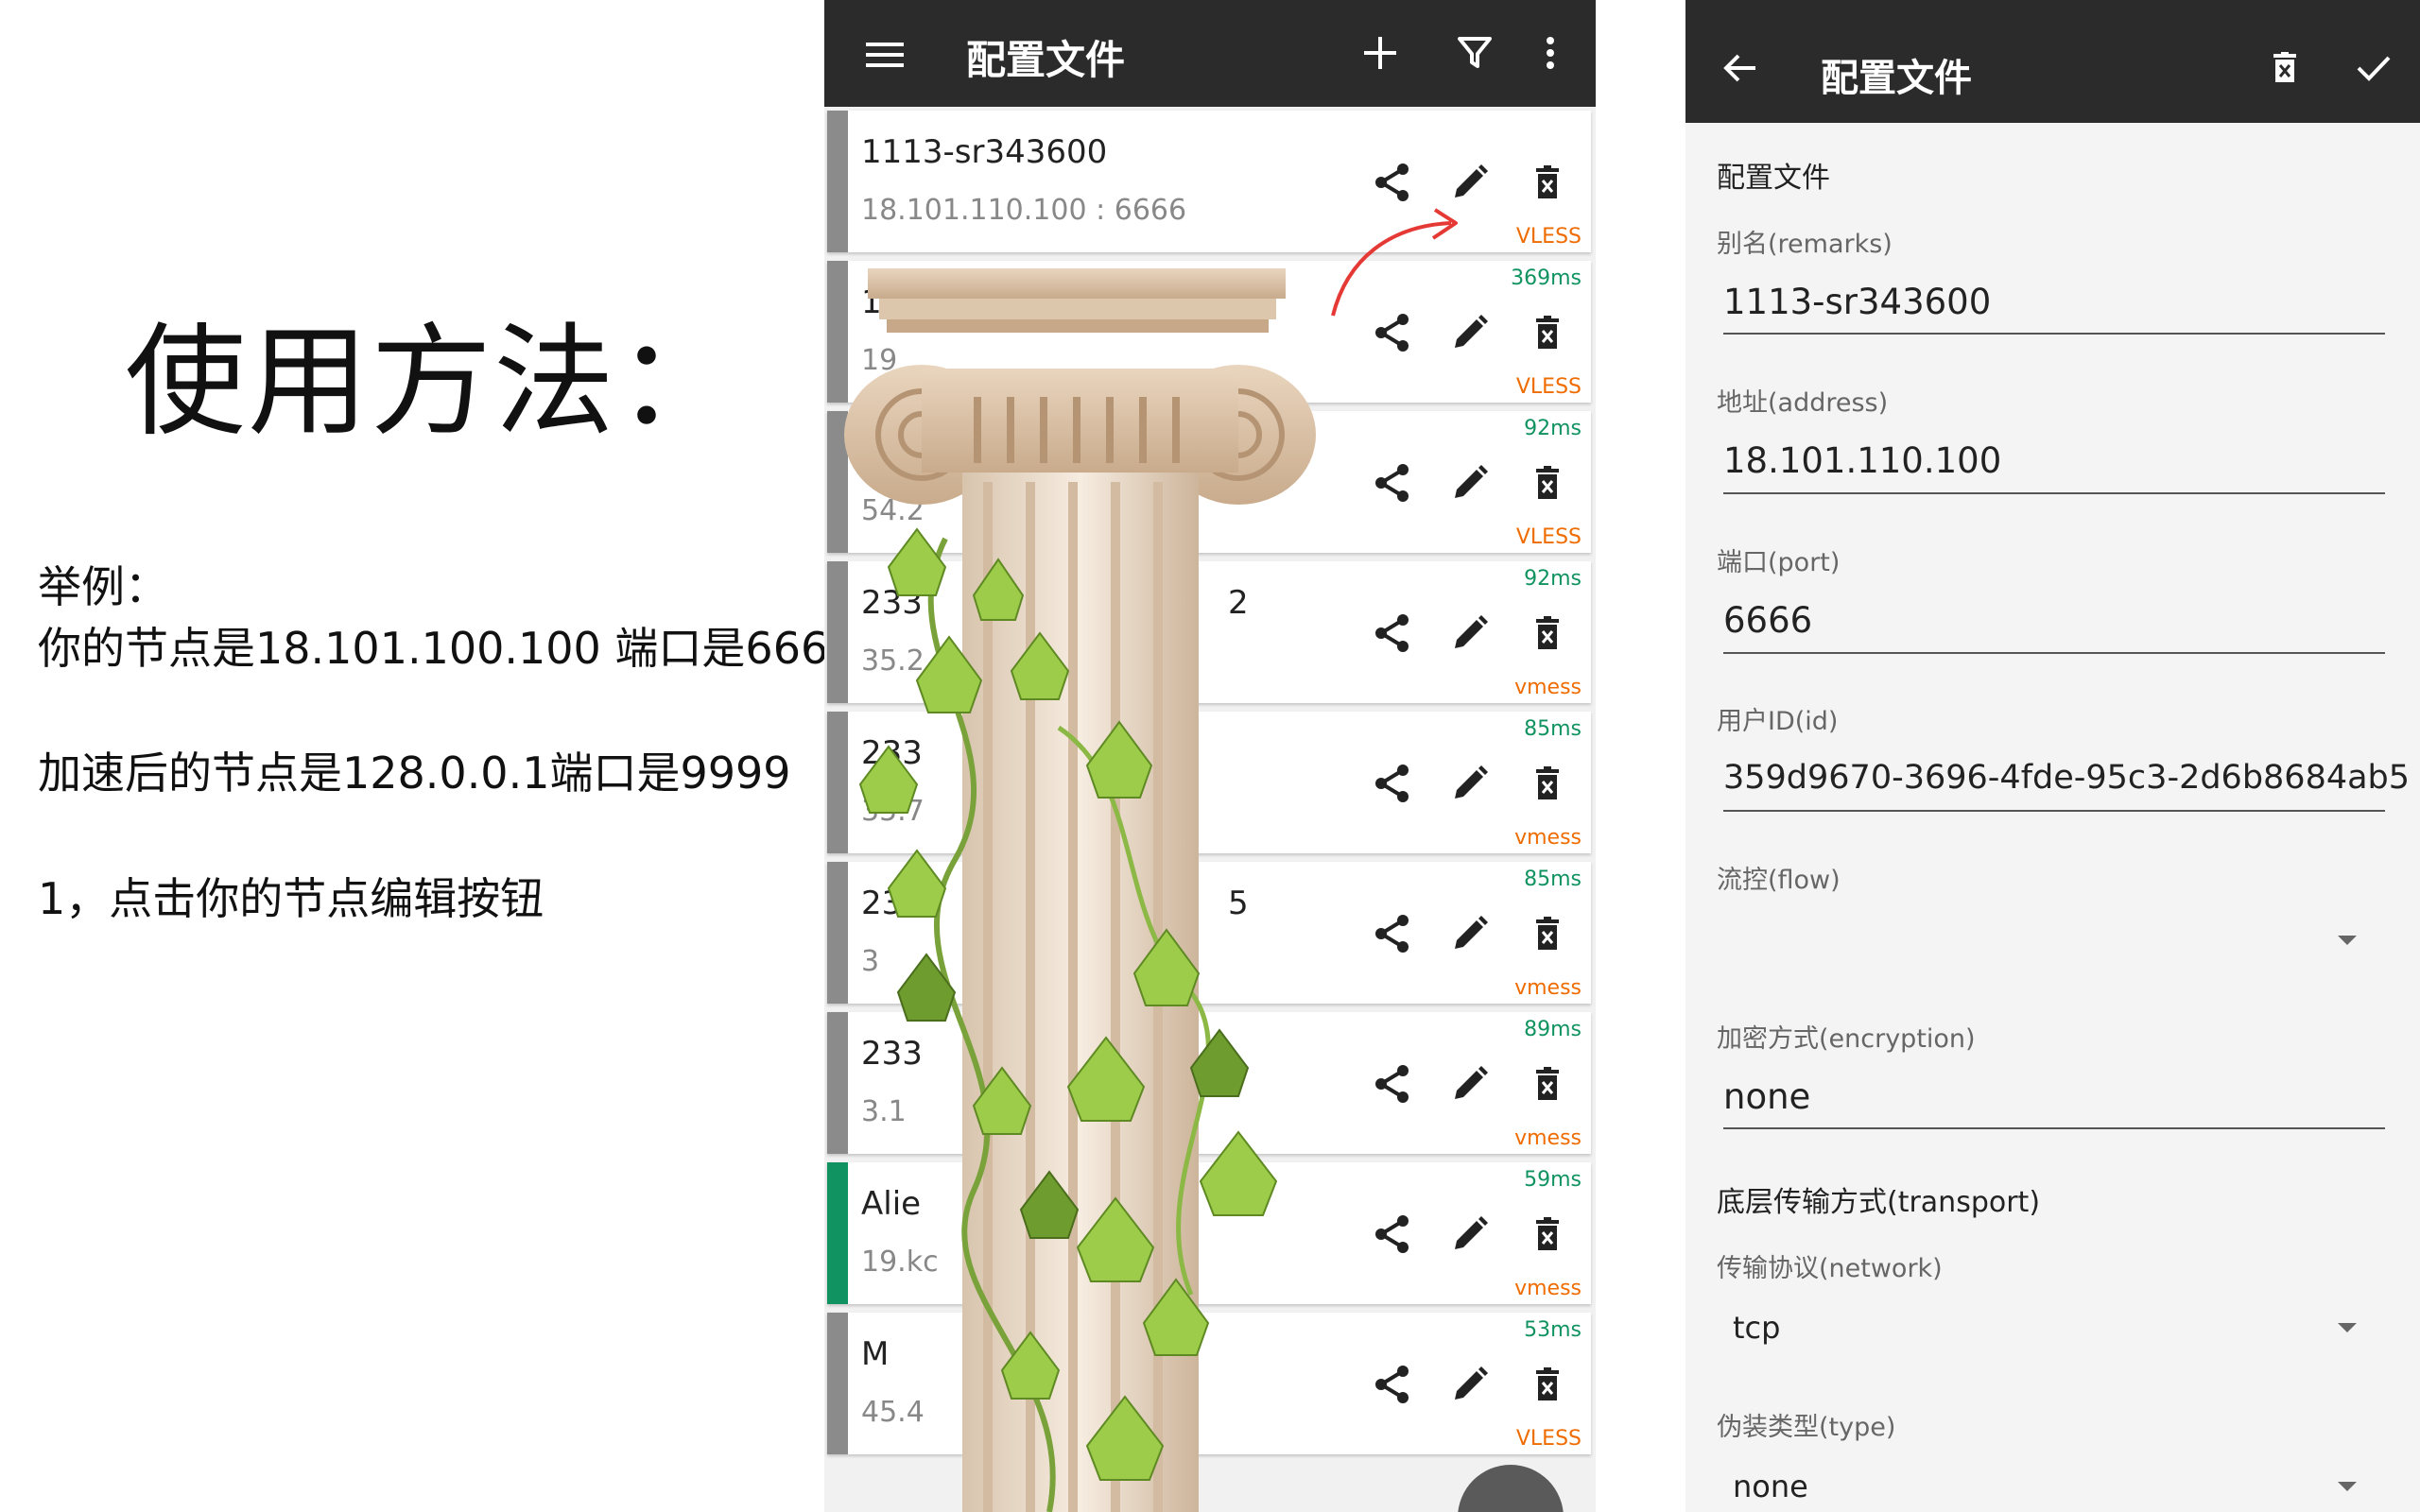 This screenshot has height=1512, width=2420. What do you see at coordinates (1766, 1096) in the screenshot?
I see `encryption-field: none` at bounding box center [1766, 1096].